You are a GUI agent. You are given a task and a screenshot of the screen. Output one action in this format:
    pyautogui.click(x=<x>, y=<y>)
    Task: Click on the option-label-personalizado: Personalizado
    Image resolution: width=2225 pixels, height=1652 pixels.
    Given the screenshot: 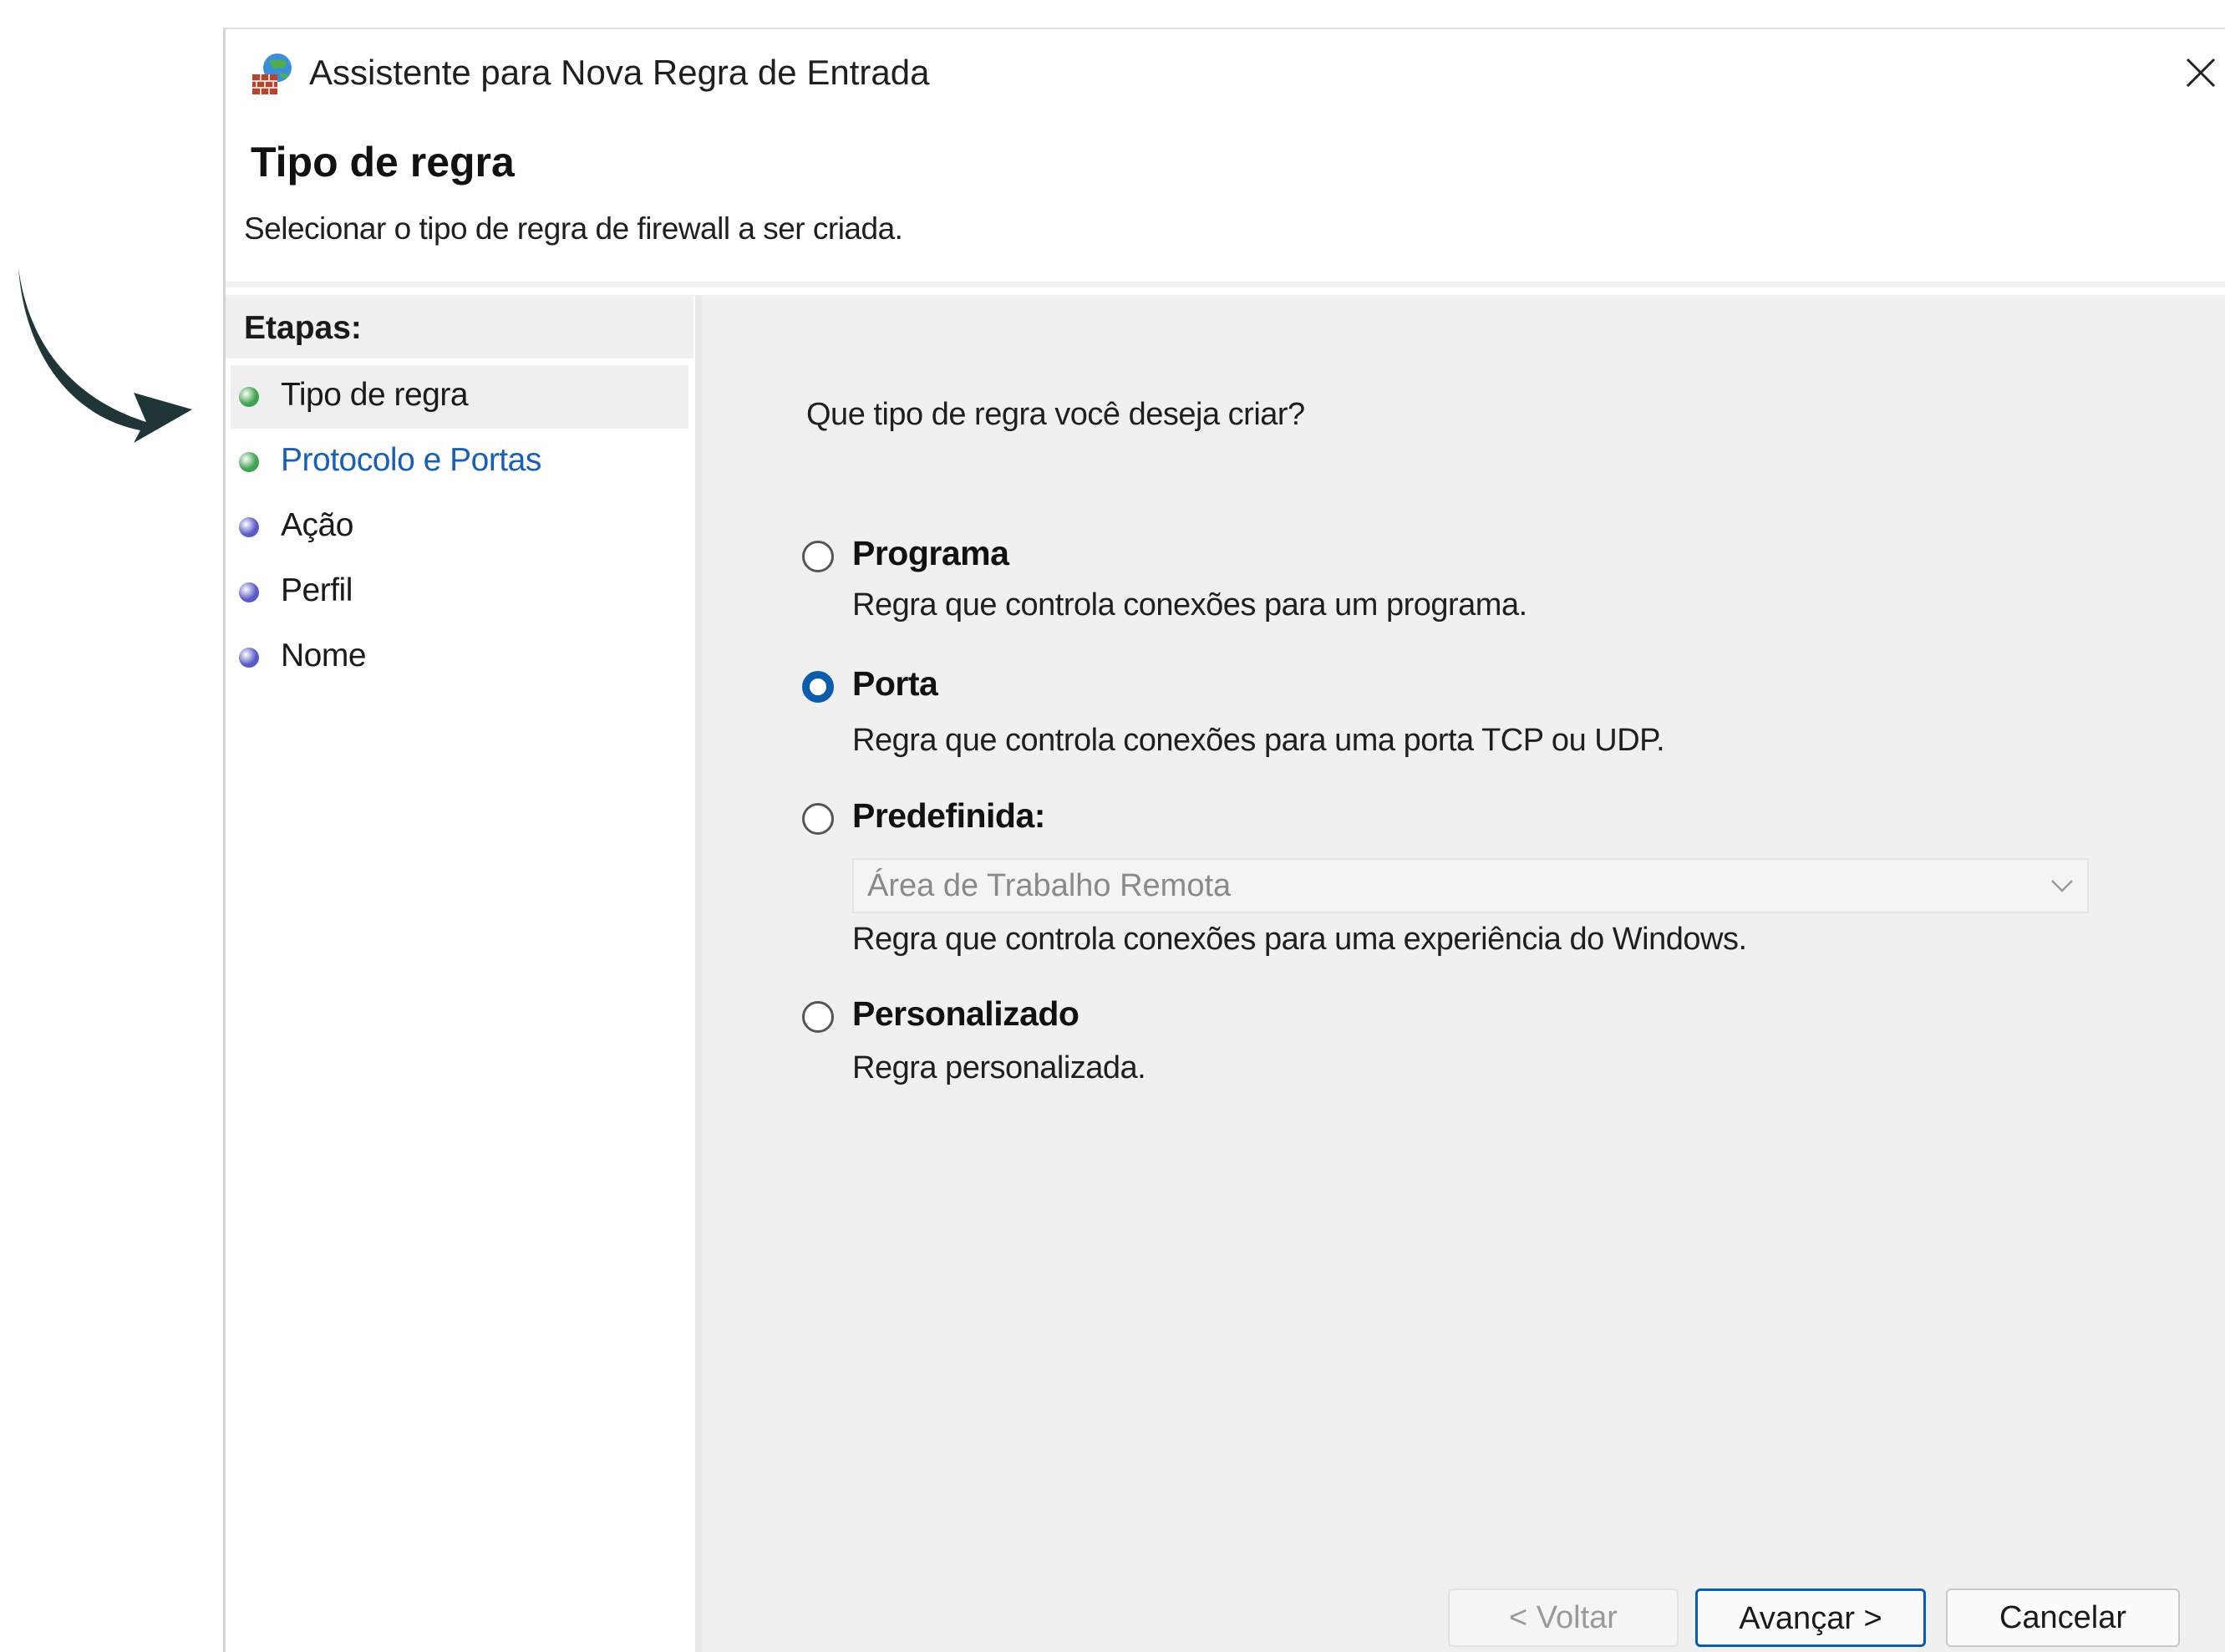 What is the action you would take?
    pyautogui.click(x=965, y=1014)
    